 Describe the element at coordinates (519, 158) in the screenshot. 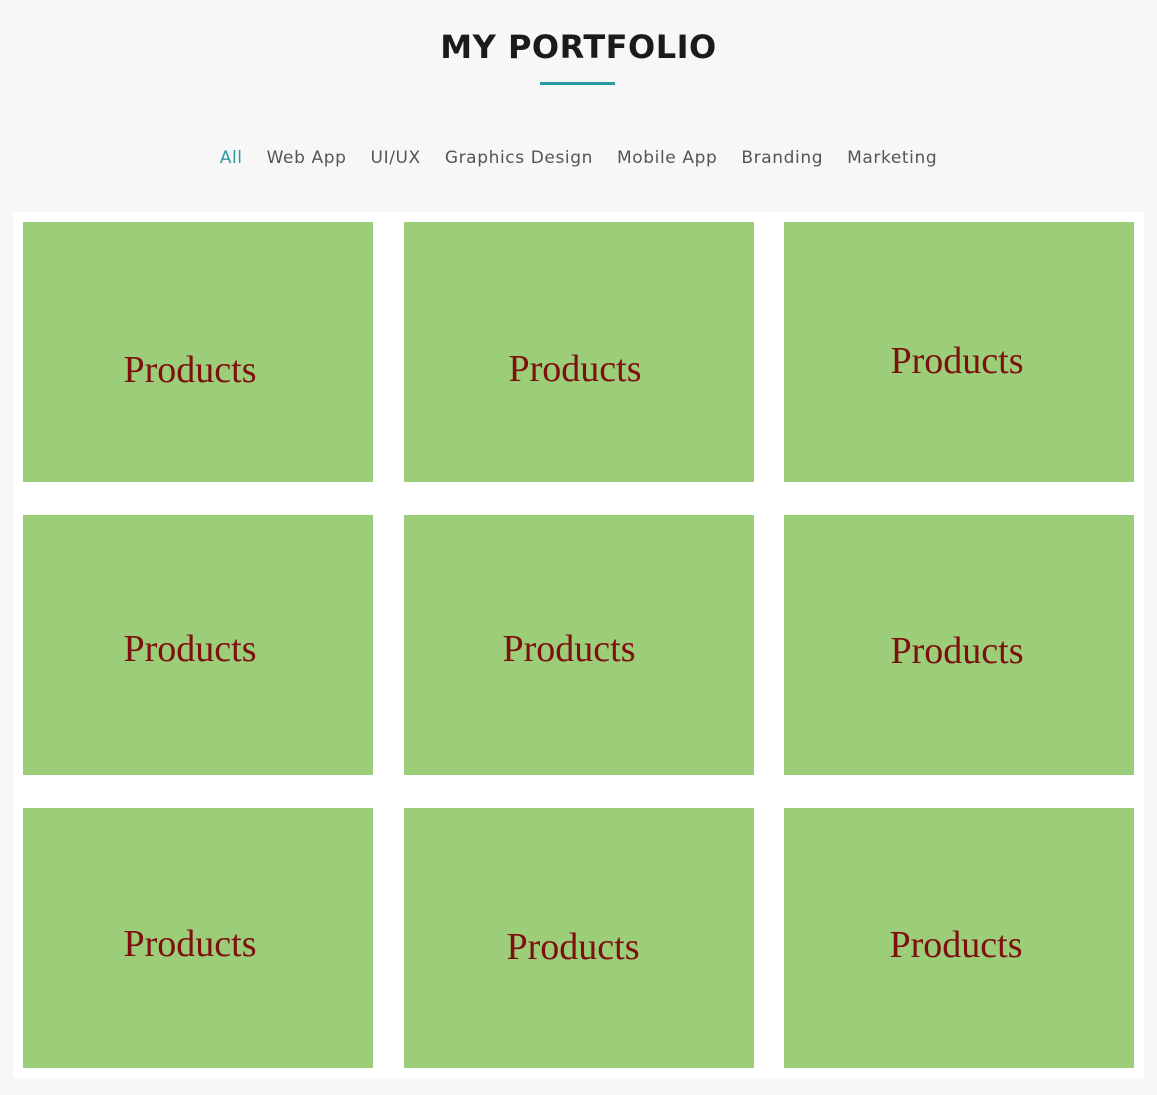

I see `filter-graphics-design: Graphics Design` at that location.